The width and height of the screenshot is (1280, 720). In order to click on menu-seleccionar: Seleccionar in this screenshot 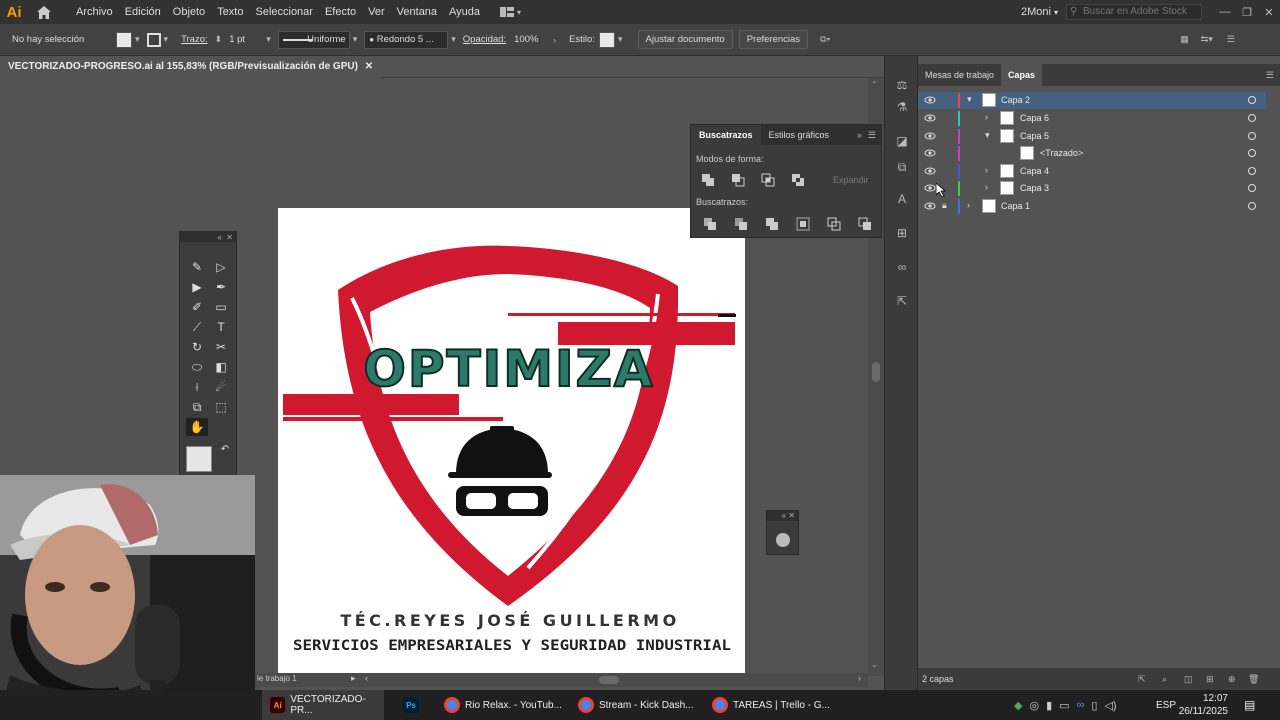, I will do `click(283, 12)`.